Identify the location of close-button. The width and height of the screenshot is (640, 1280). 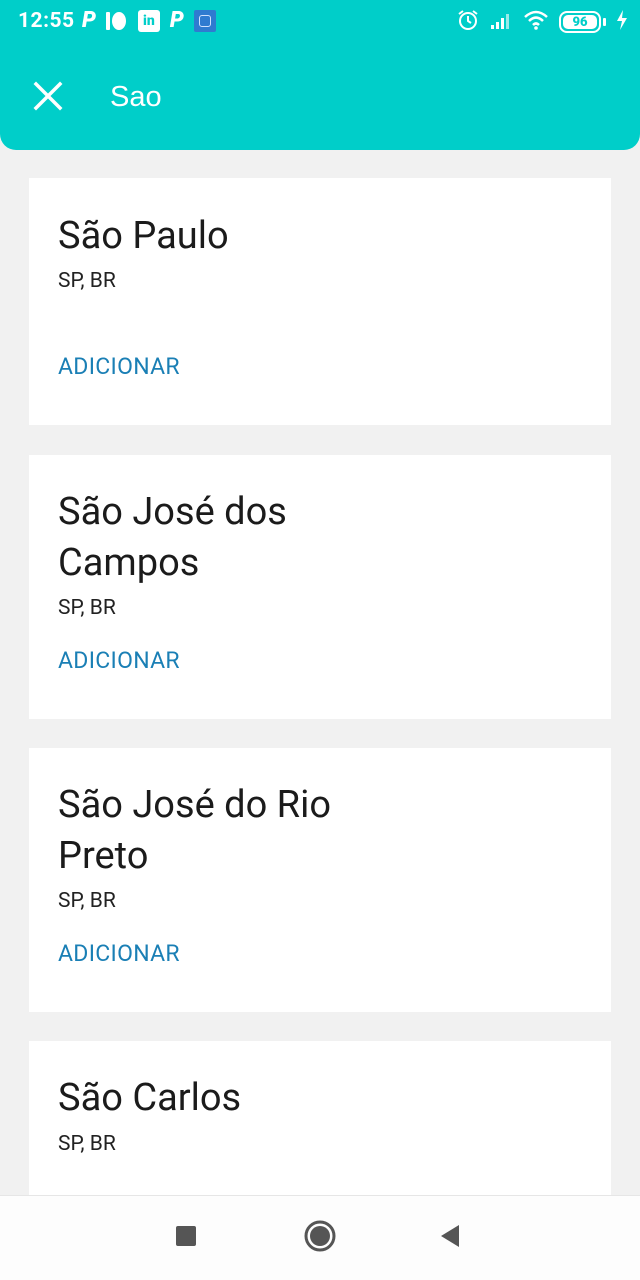
(48, 98).